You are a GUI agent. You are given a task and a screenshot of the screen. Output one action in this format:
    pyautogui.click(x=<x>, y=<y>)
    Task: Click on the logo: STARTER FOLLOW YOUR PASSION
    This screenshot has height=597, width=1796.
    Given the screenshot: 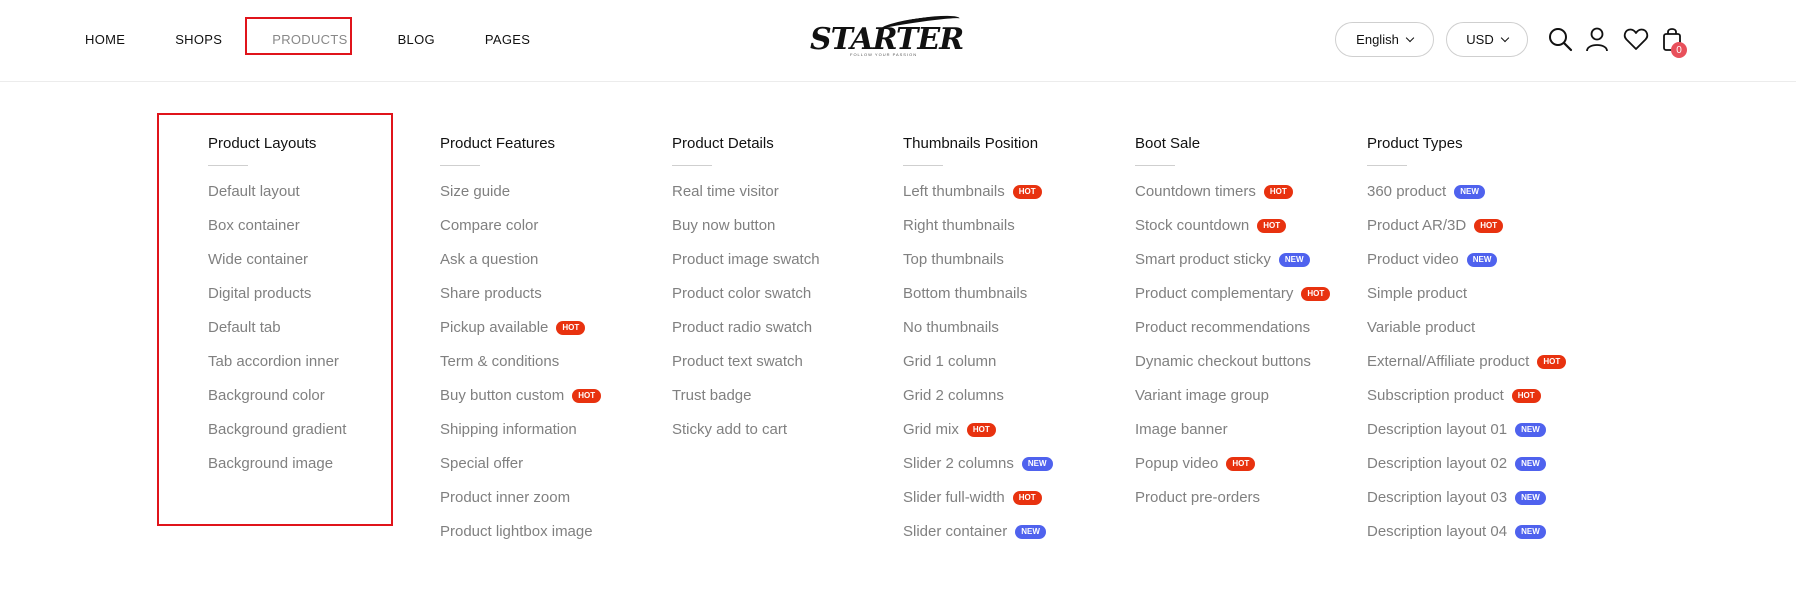 What is the action you would take?
    pyautogui.click(x=887, y=36)
    